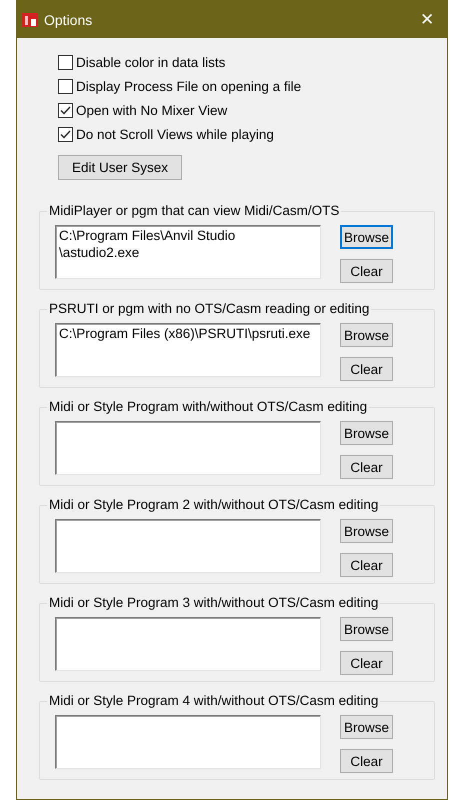 This screenshot has width=451, height=810. Describe the element at coordinates (213, 701) in the screenshot. I see `group-label: Midi or Style Program 4 with/without OTS/Casm editing` at that location.